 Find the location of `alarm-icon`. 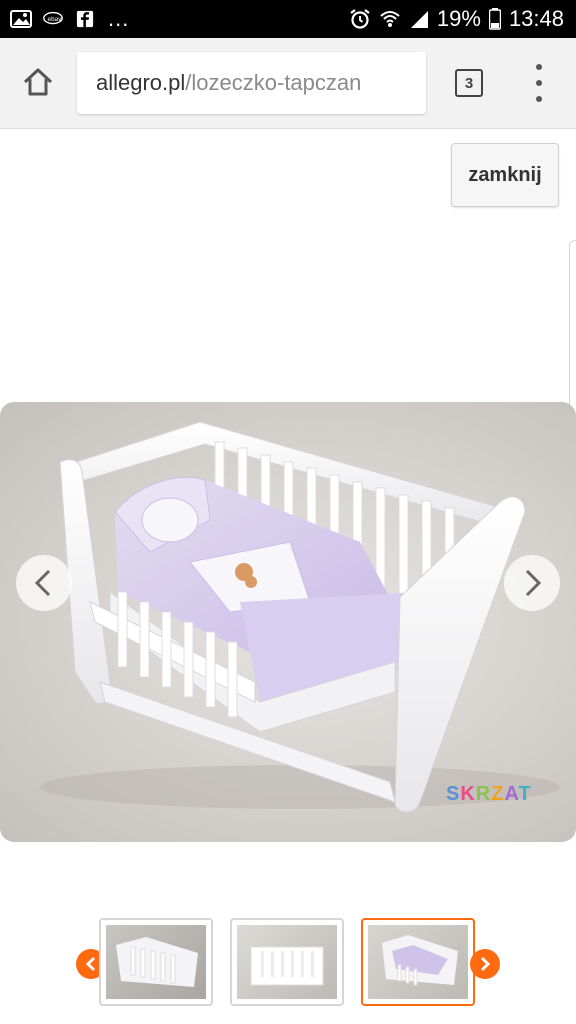

alarm-icon is located at coordinates (360, 19).